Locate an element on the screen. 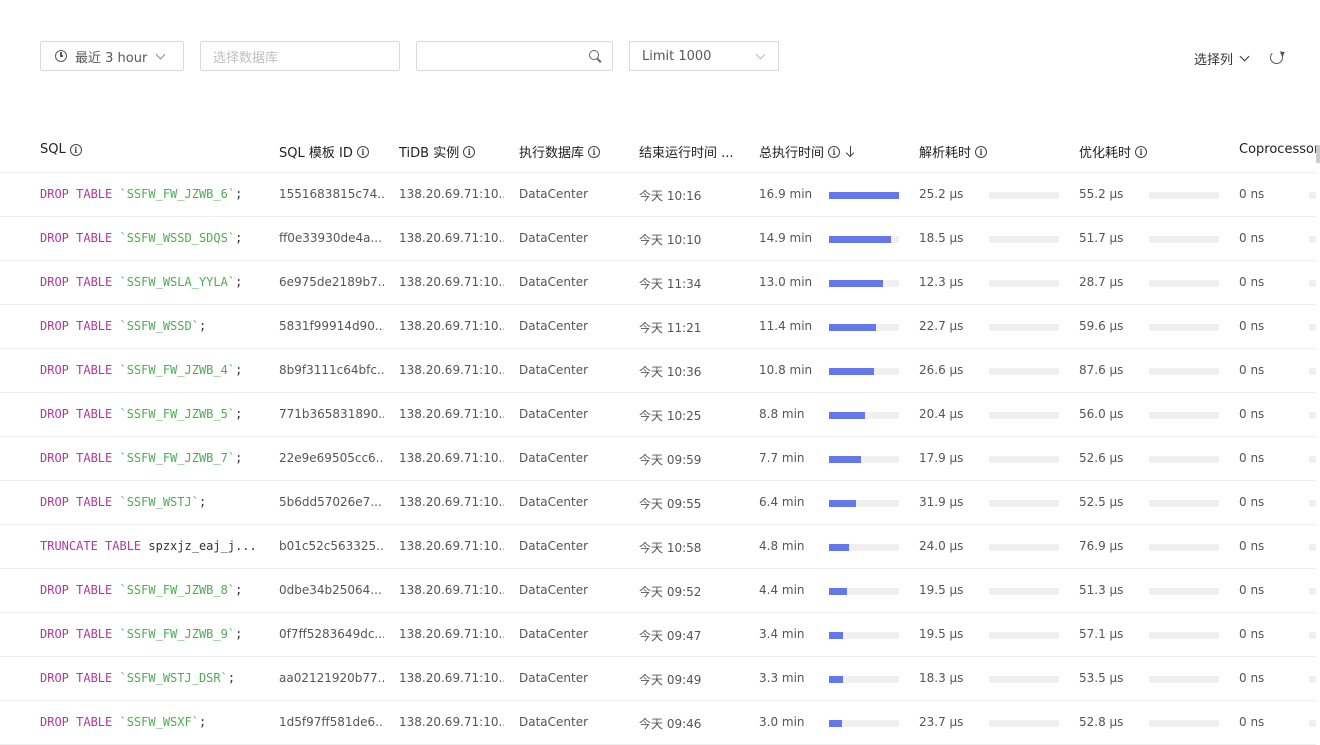  parse-time-cell: 18.3 μs is located at coordinates (941, 678).